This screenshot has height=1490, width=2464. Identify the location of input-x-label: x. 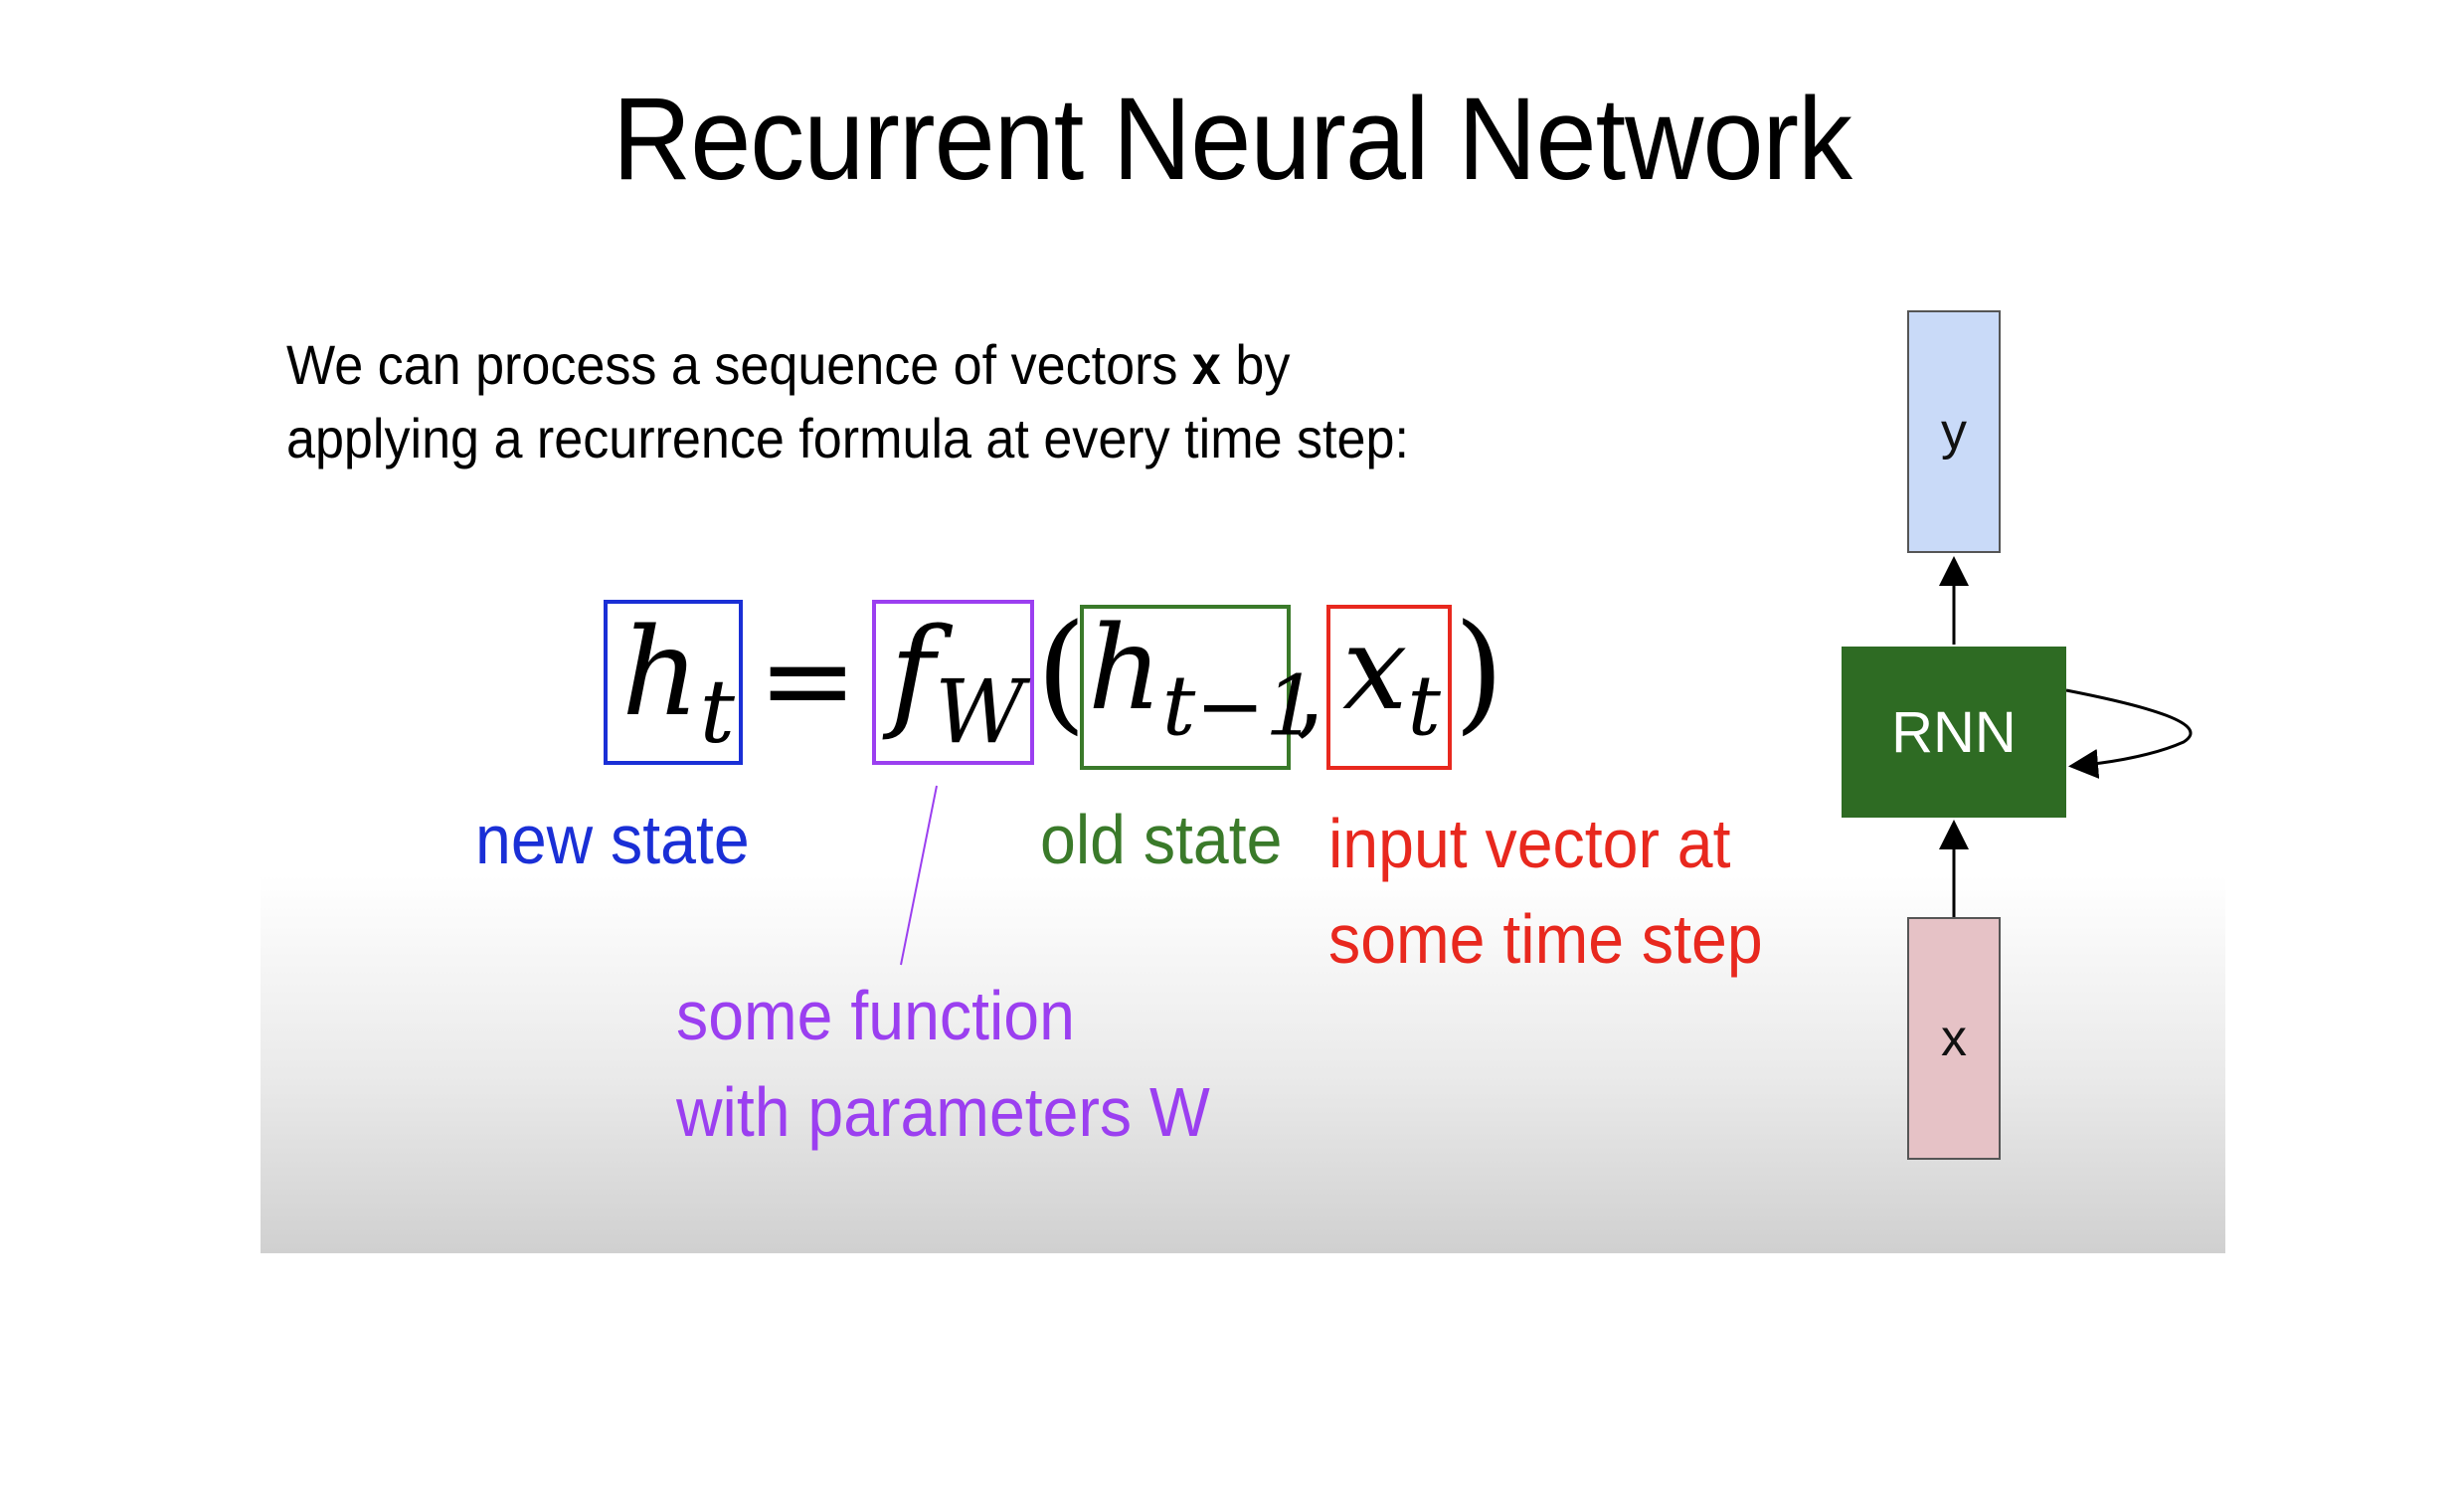
(1954, 1038).